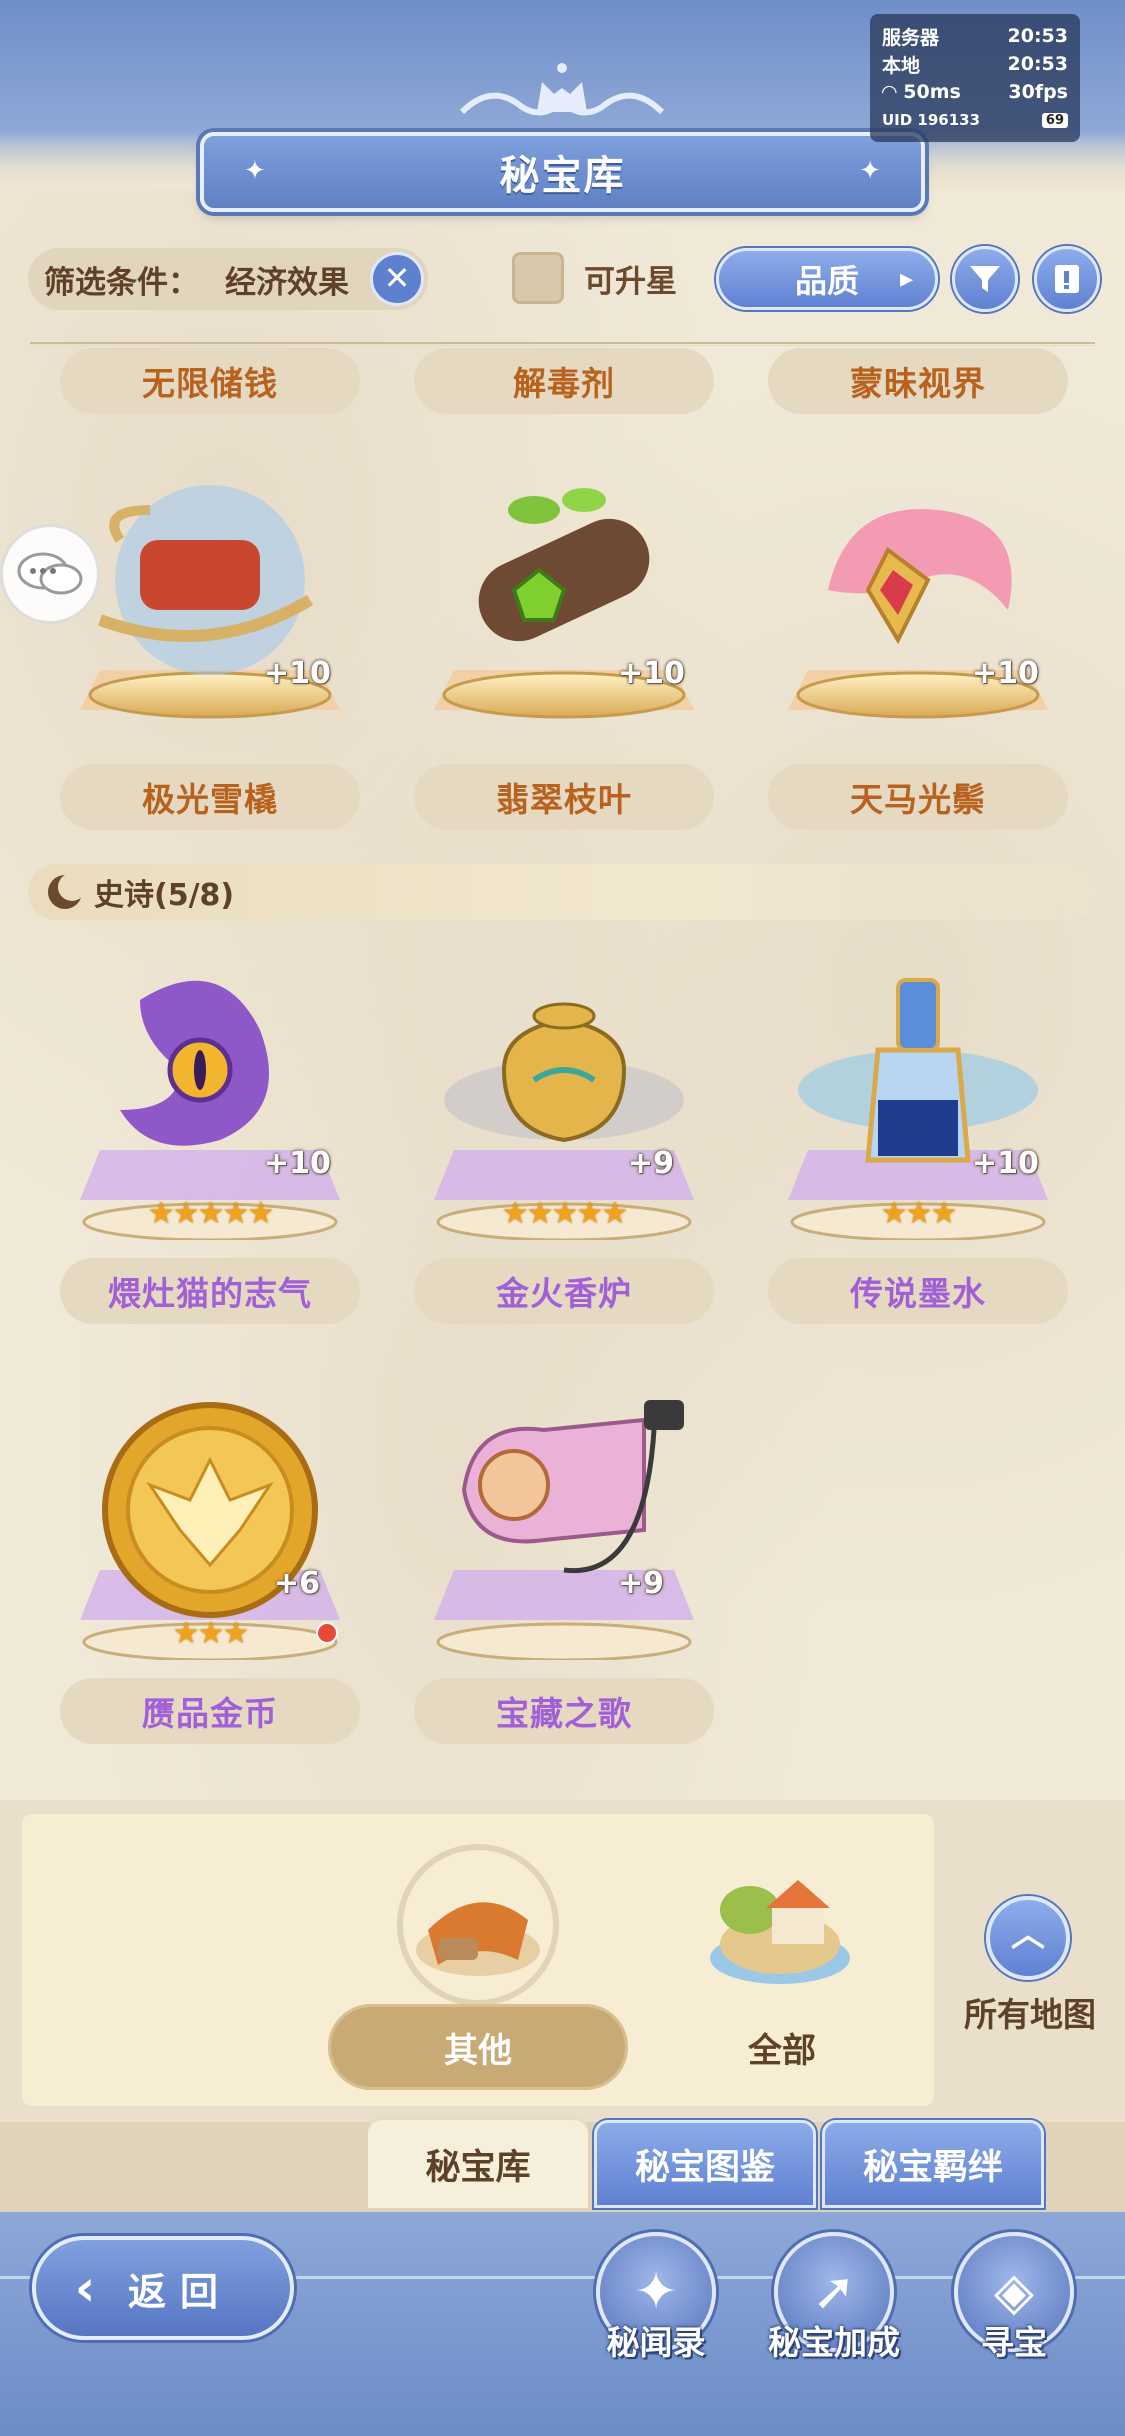  What do you see at coordinates (889, 92) in the screenshot?
I see `wifi-icon: ◠` at bounding box center [889, 92].